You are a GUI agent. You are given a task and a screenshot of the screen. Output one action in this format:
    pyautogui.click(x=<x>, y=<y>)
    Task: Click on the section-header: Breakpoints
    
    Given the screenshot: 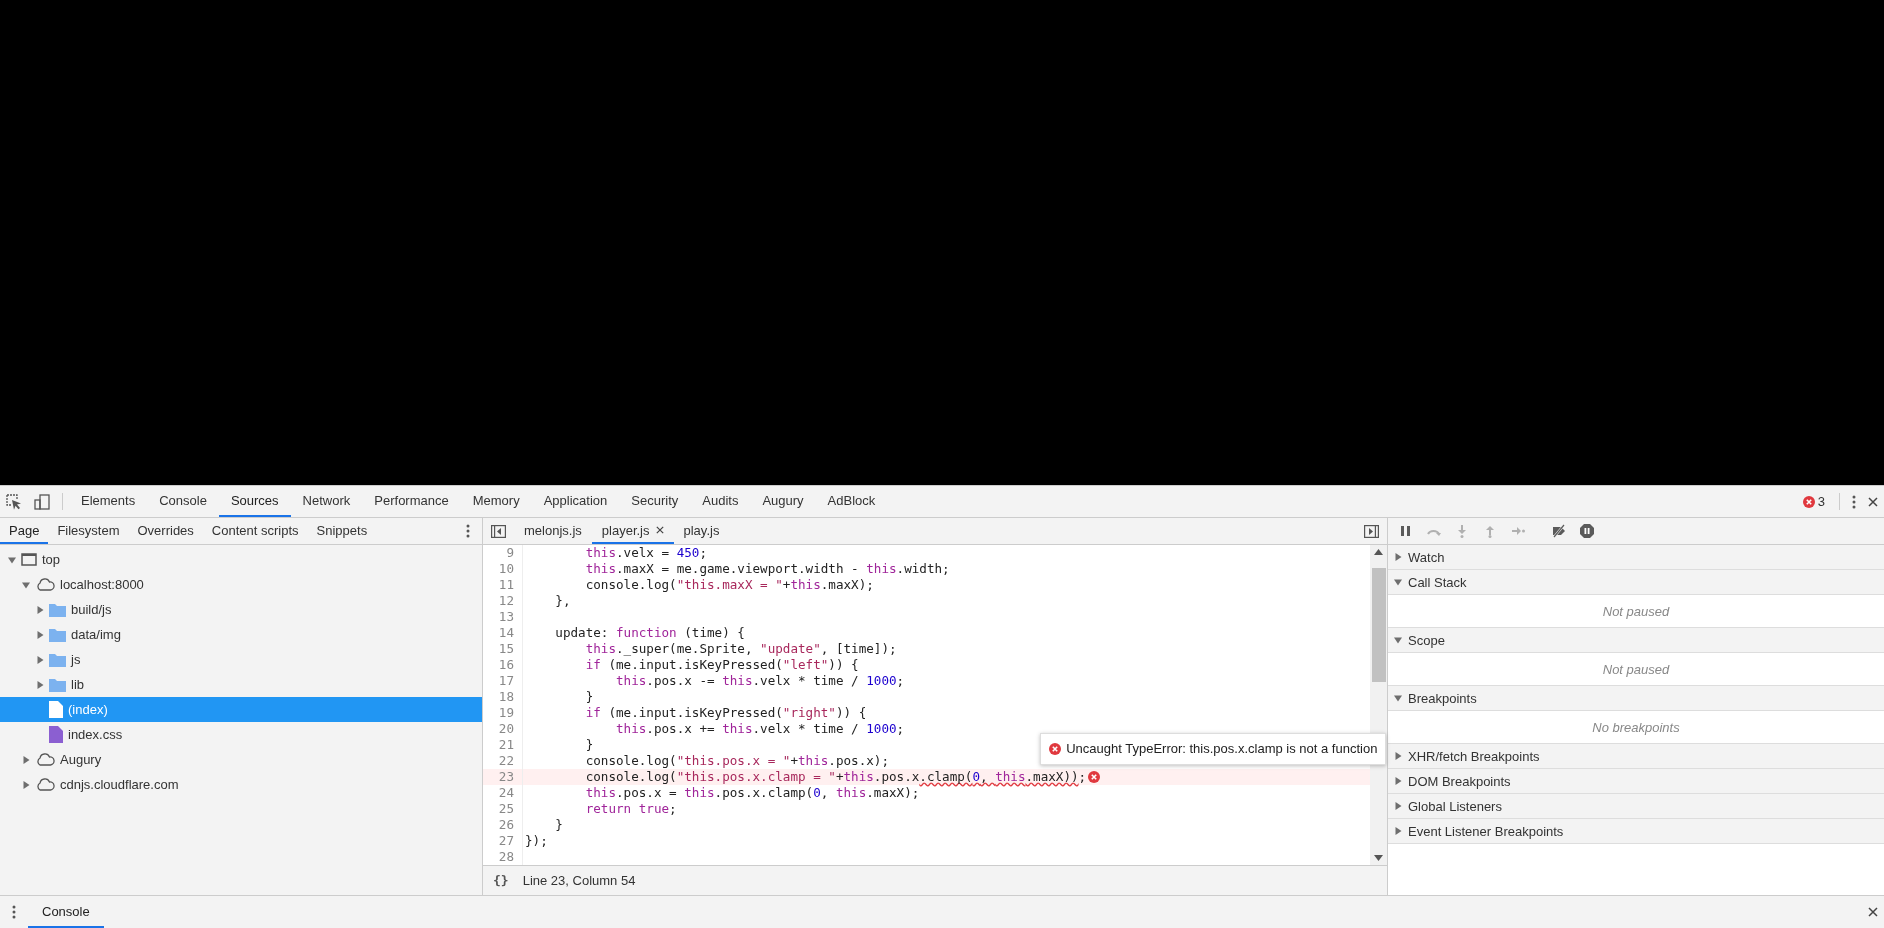 What is the action you would take?
    pyautogui.click(x=1636, y=698)
    